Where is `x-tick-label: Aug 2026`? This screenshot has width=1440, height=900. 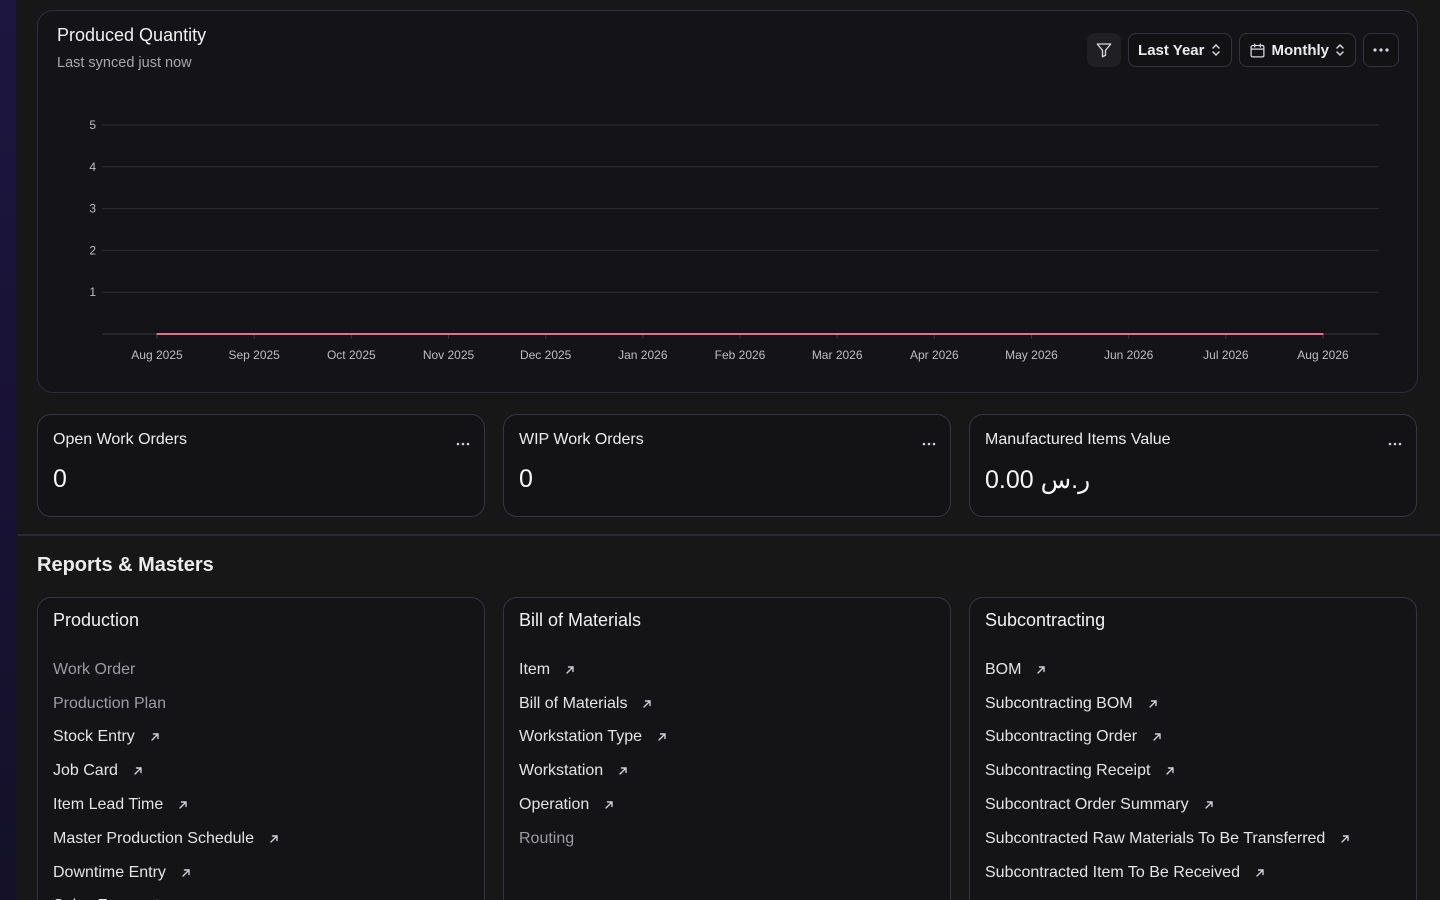 x-tick-label: Aug 2026 is located at coordinates (1323, 355).